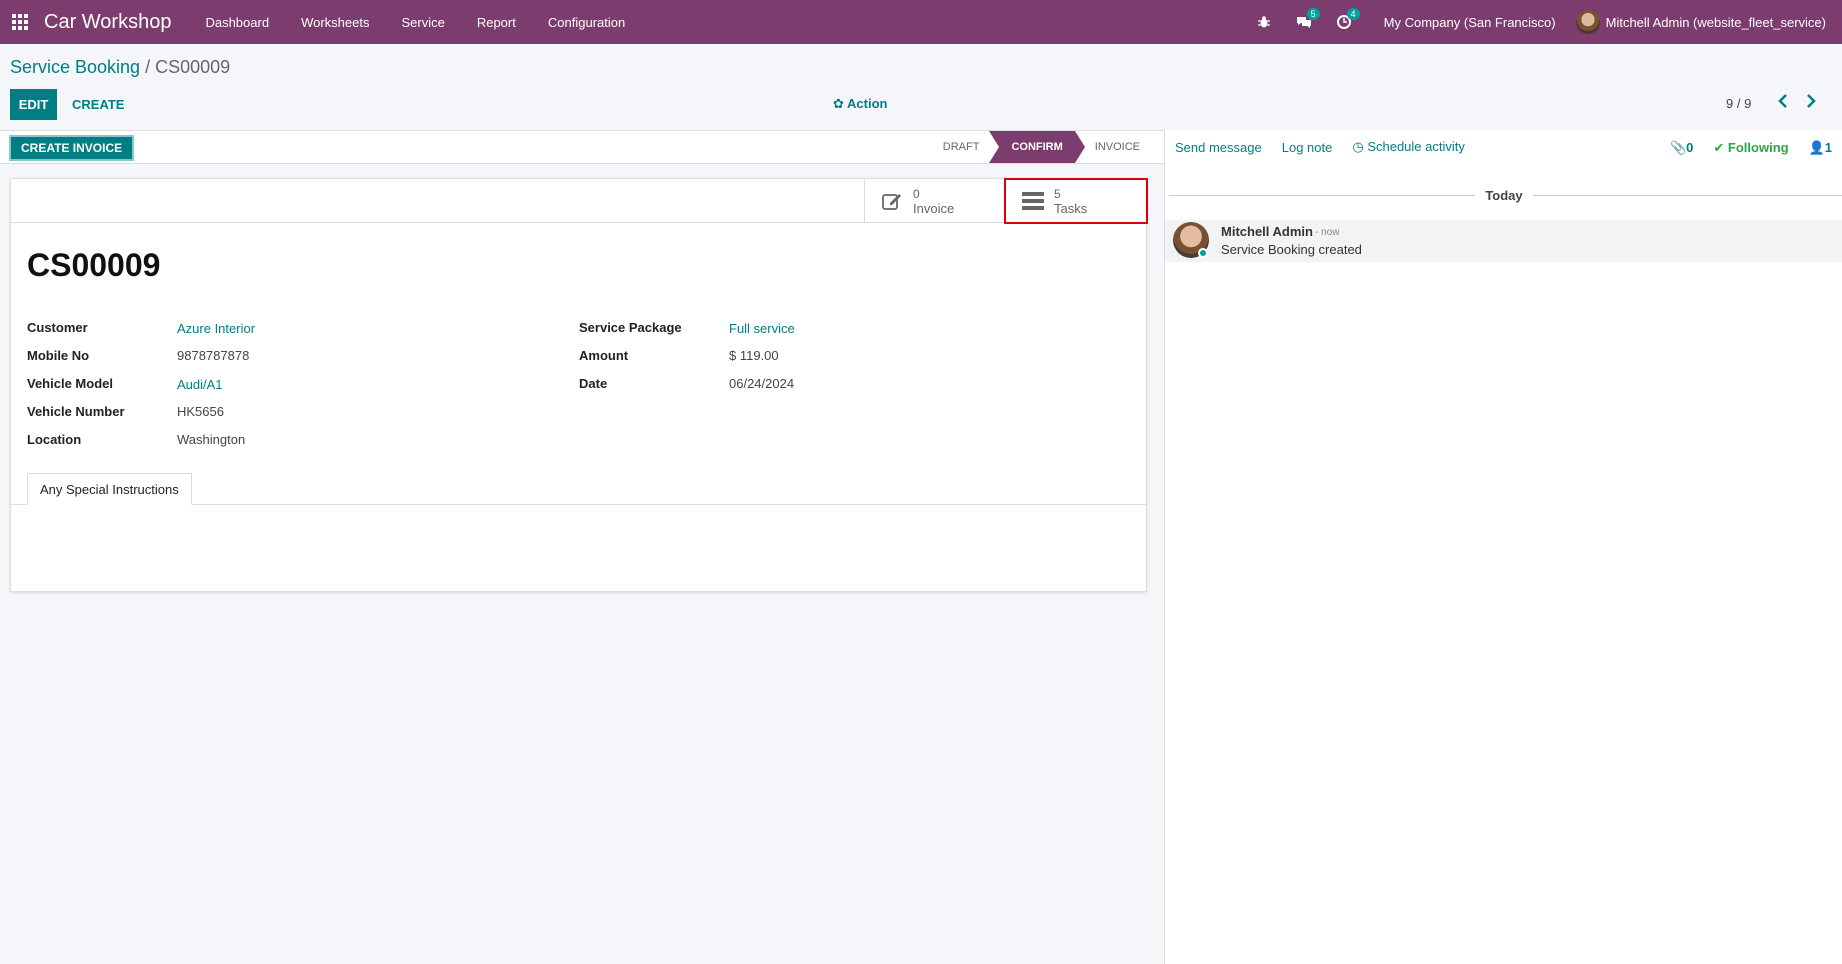  What do you see at coordinates (1344, 22) in the screenshot?
I see `activities-clock-icon: 4` at bounding box center [1344, 22].